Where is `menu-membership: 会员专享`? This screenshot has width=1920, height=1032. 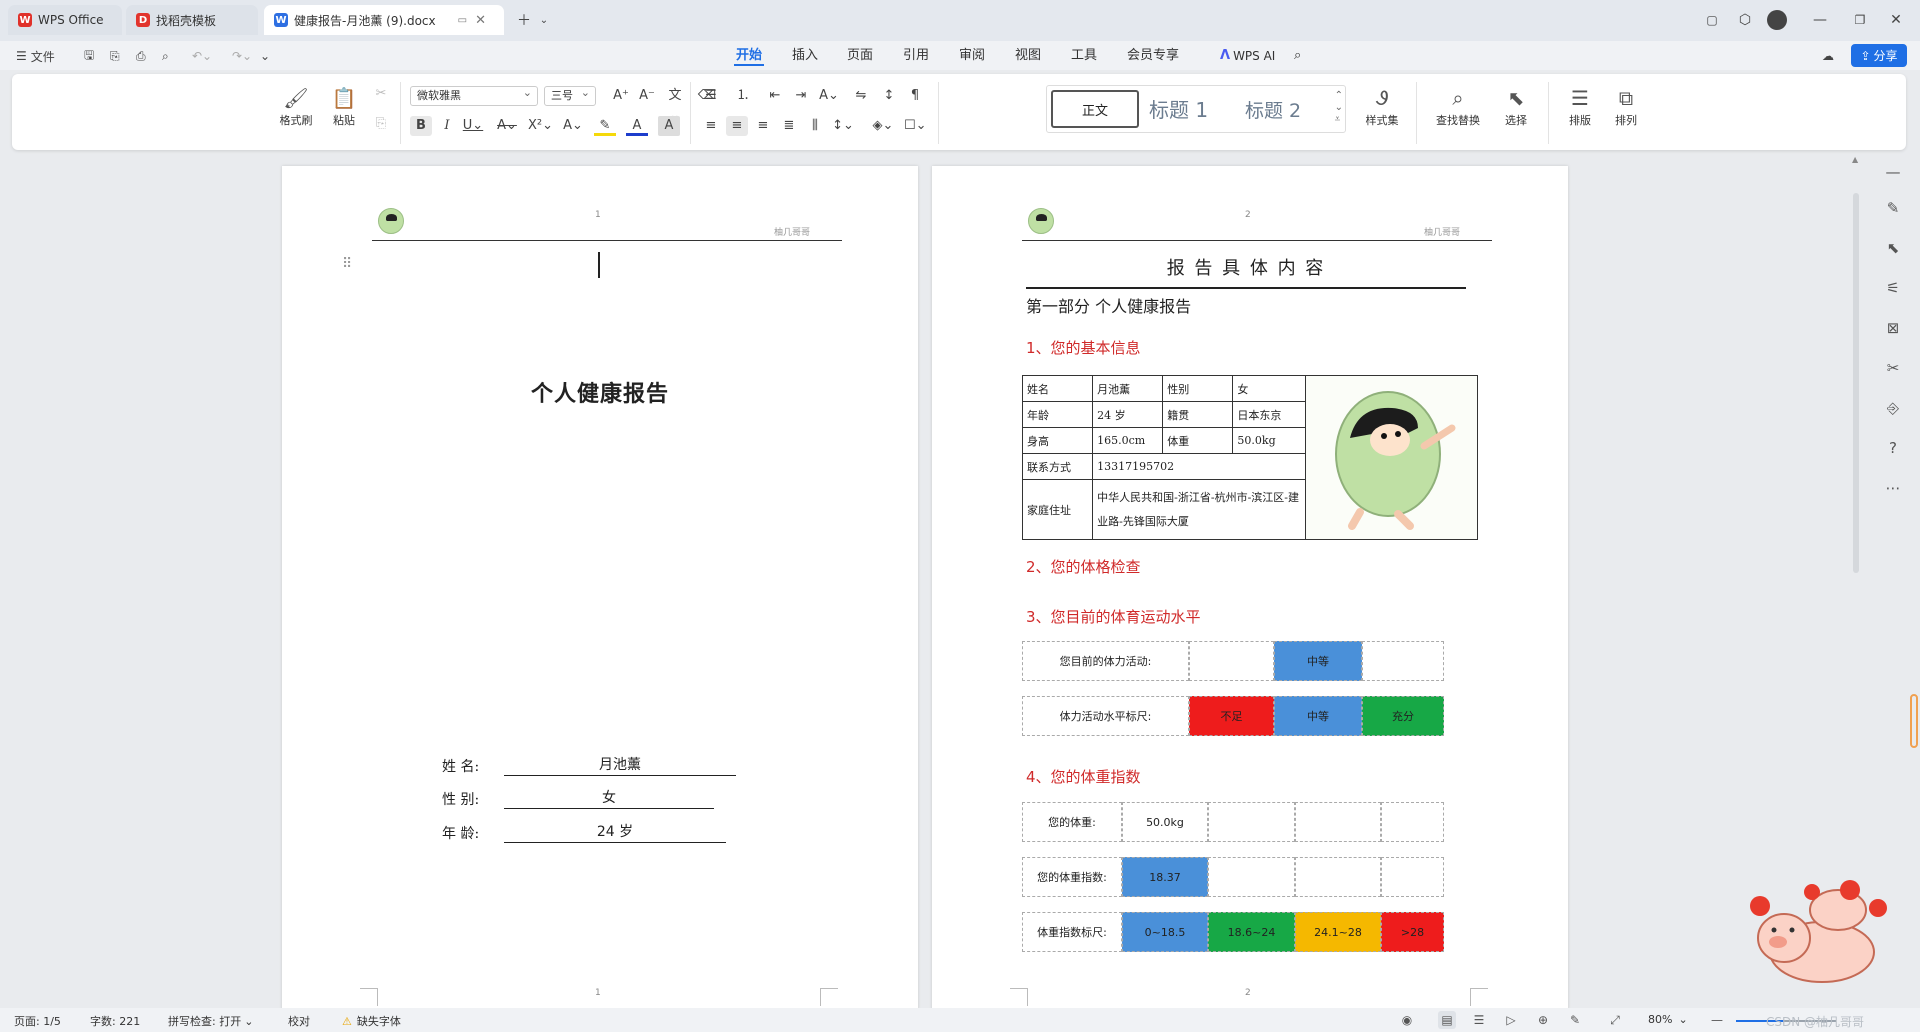 menu-membership: 会员专享 is located at coordinates (1153, 56).